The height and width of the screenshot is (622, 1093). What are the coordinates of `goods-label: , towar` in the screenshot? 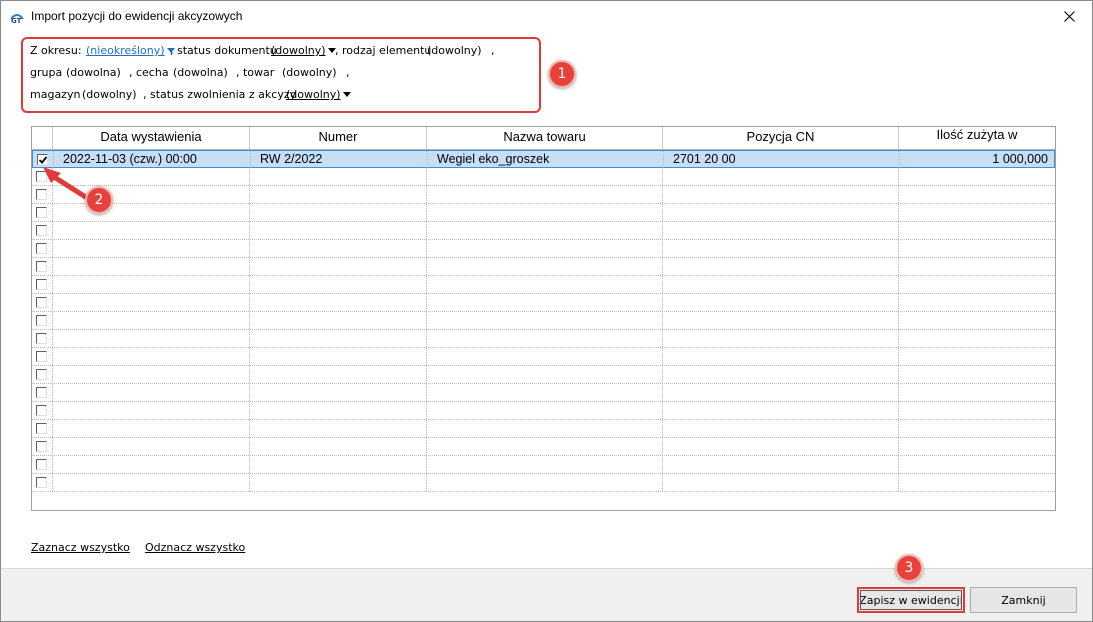 It's located at (255, 72).